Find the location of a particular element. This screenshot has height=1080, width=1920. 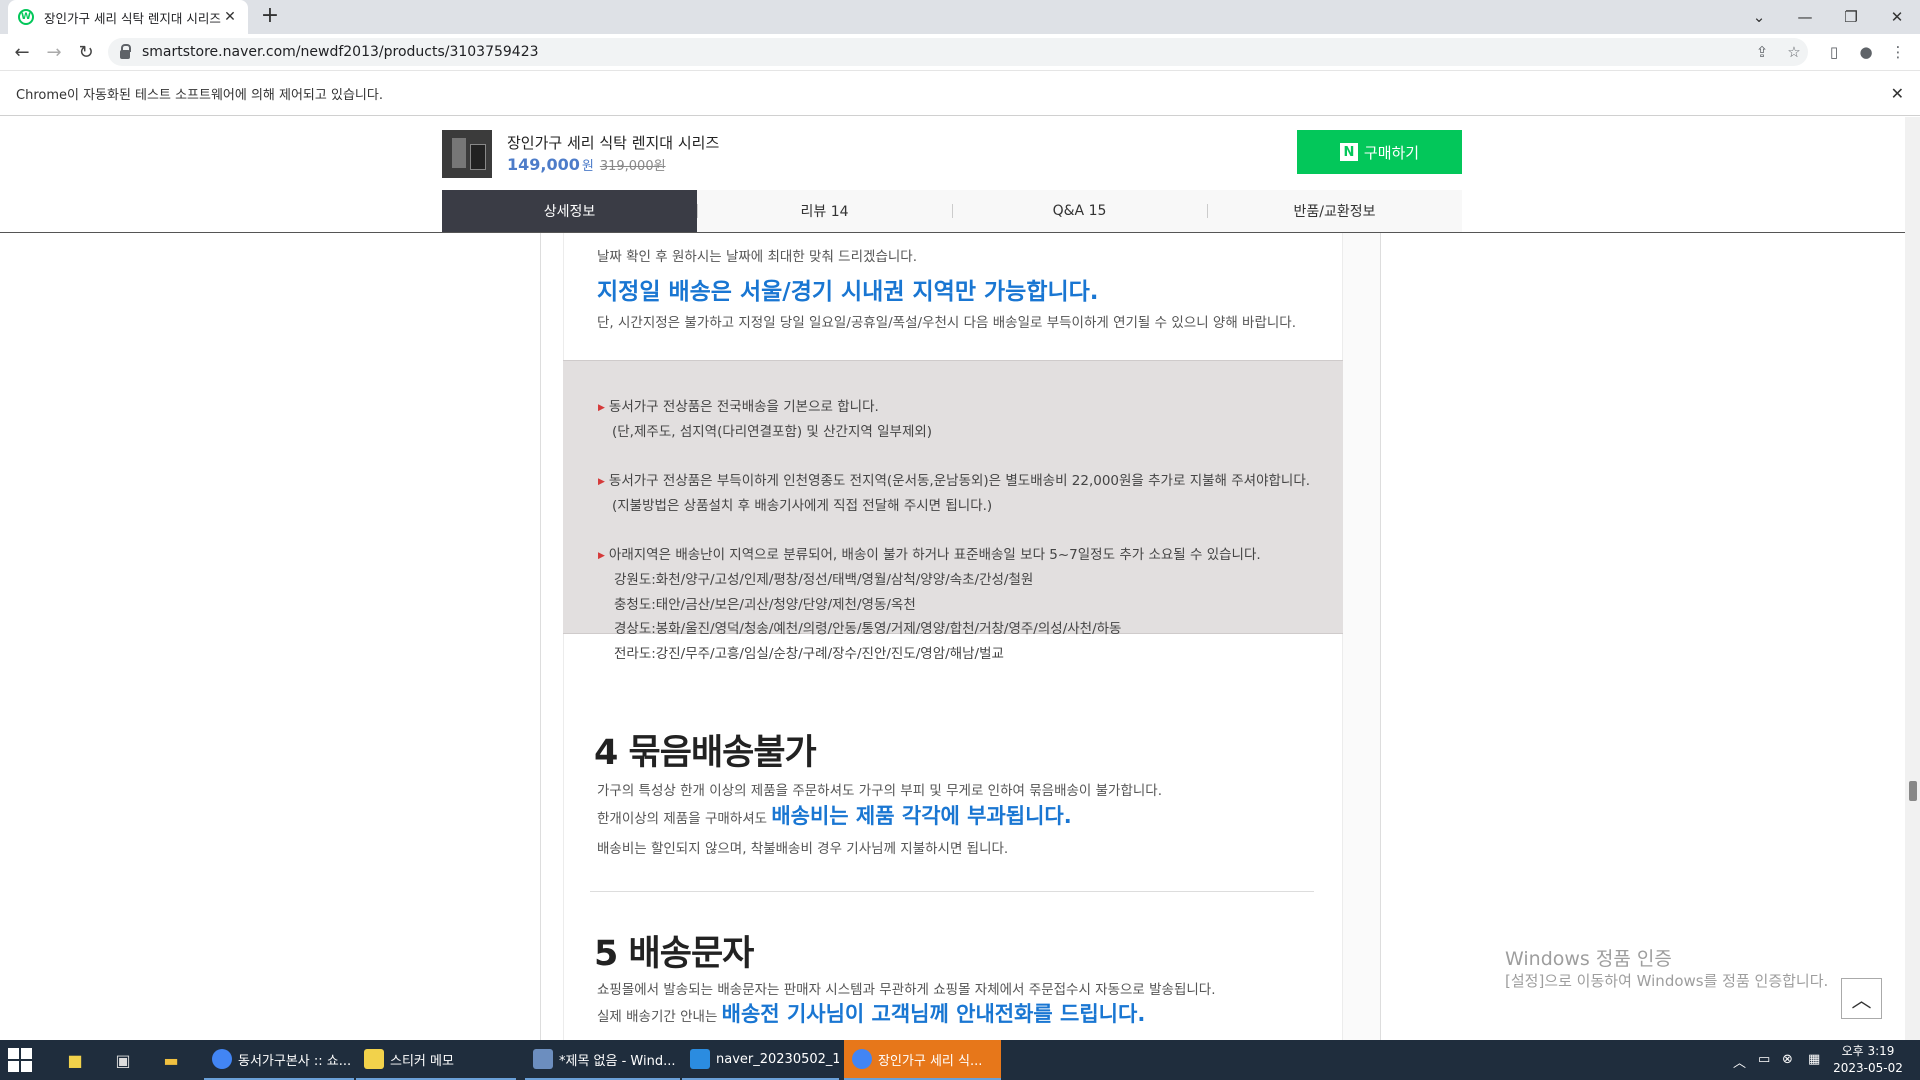

new-tab-button: + is located at coordinates (270, 17).